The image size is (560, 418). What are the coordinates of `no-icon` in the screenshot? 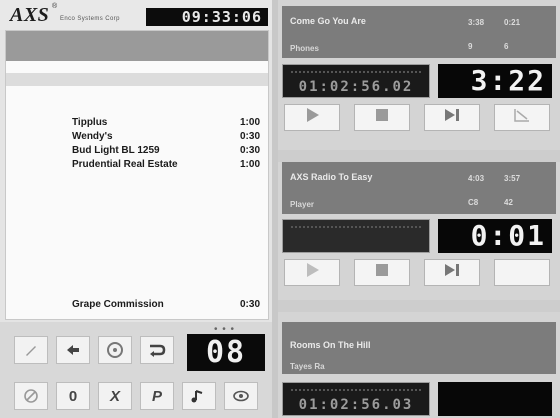 It's located at (31, 396).